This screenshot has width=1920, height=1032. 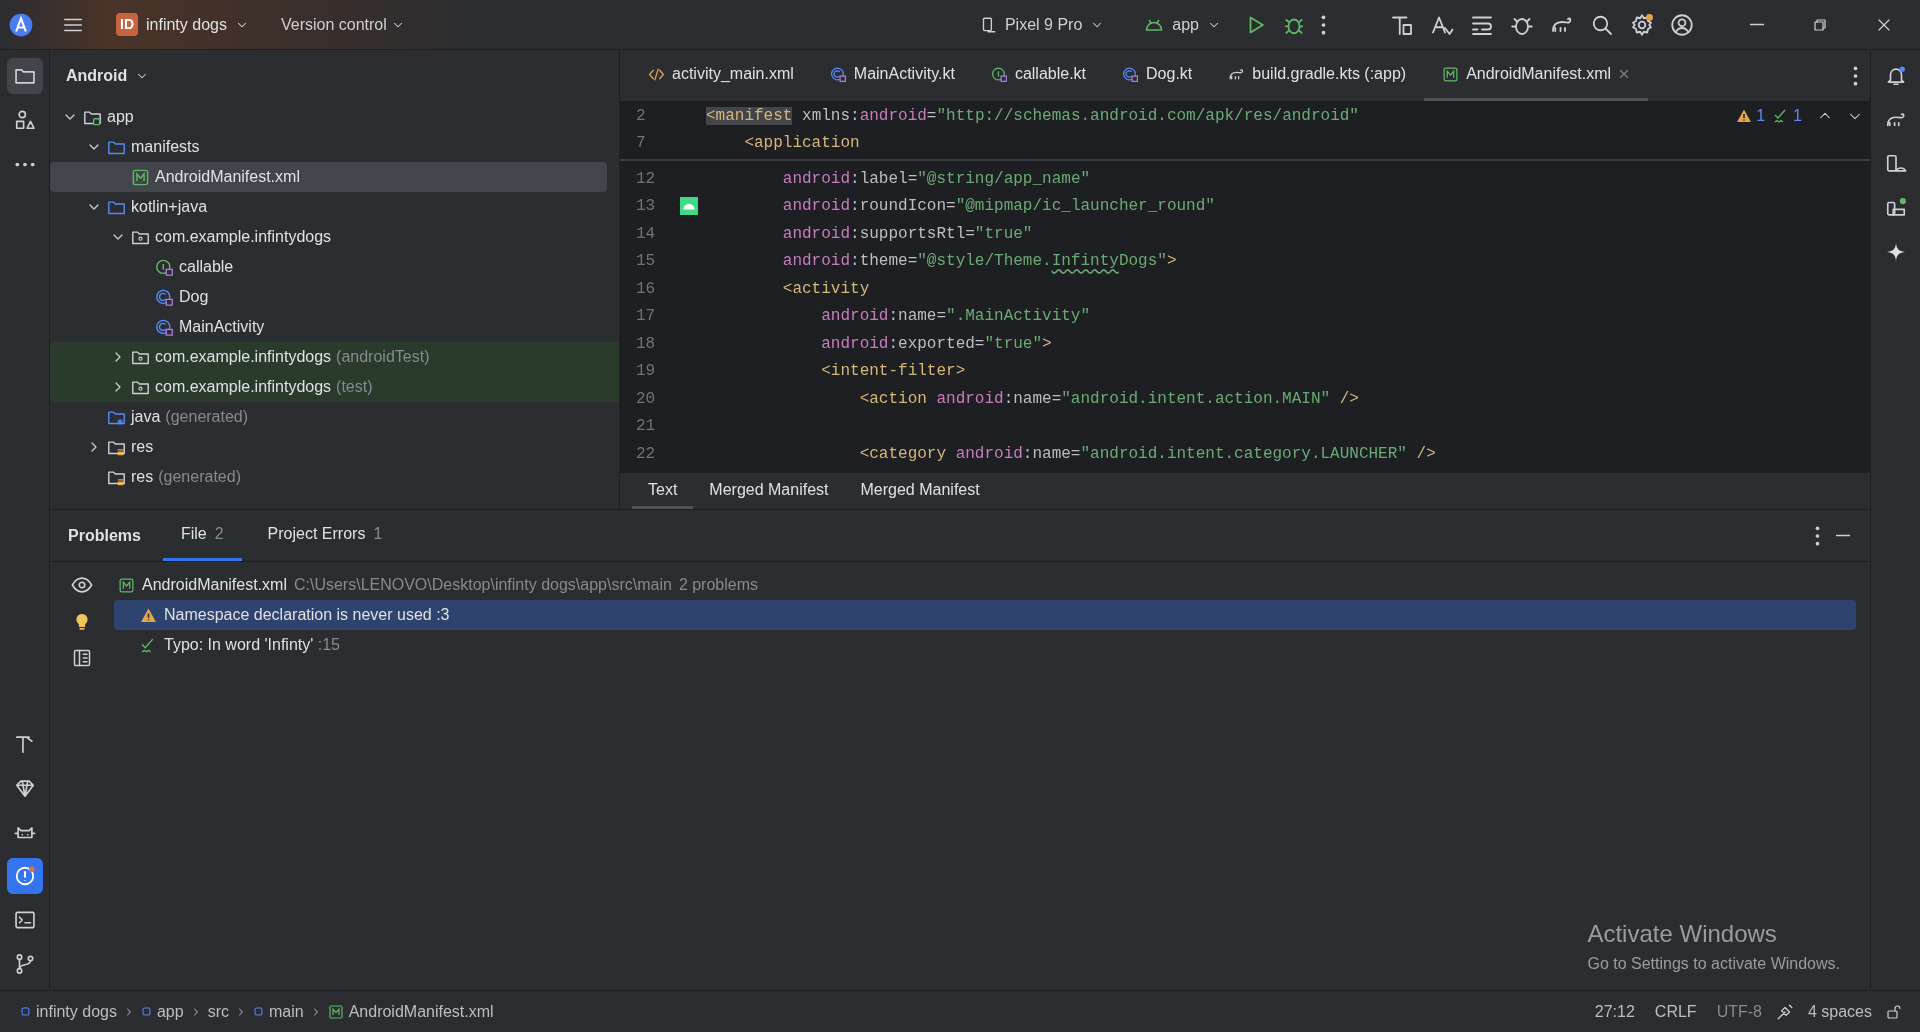 I want to click on project-tool-button, so click(x=24, y=76).